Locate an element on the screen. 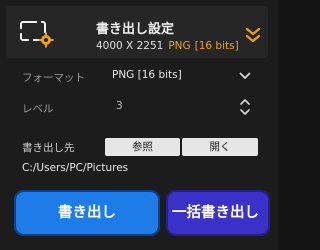 The width and height of the screenshot is (320, 250). destination-label: 書き出し先 is located at coordinates (48, 148).